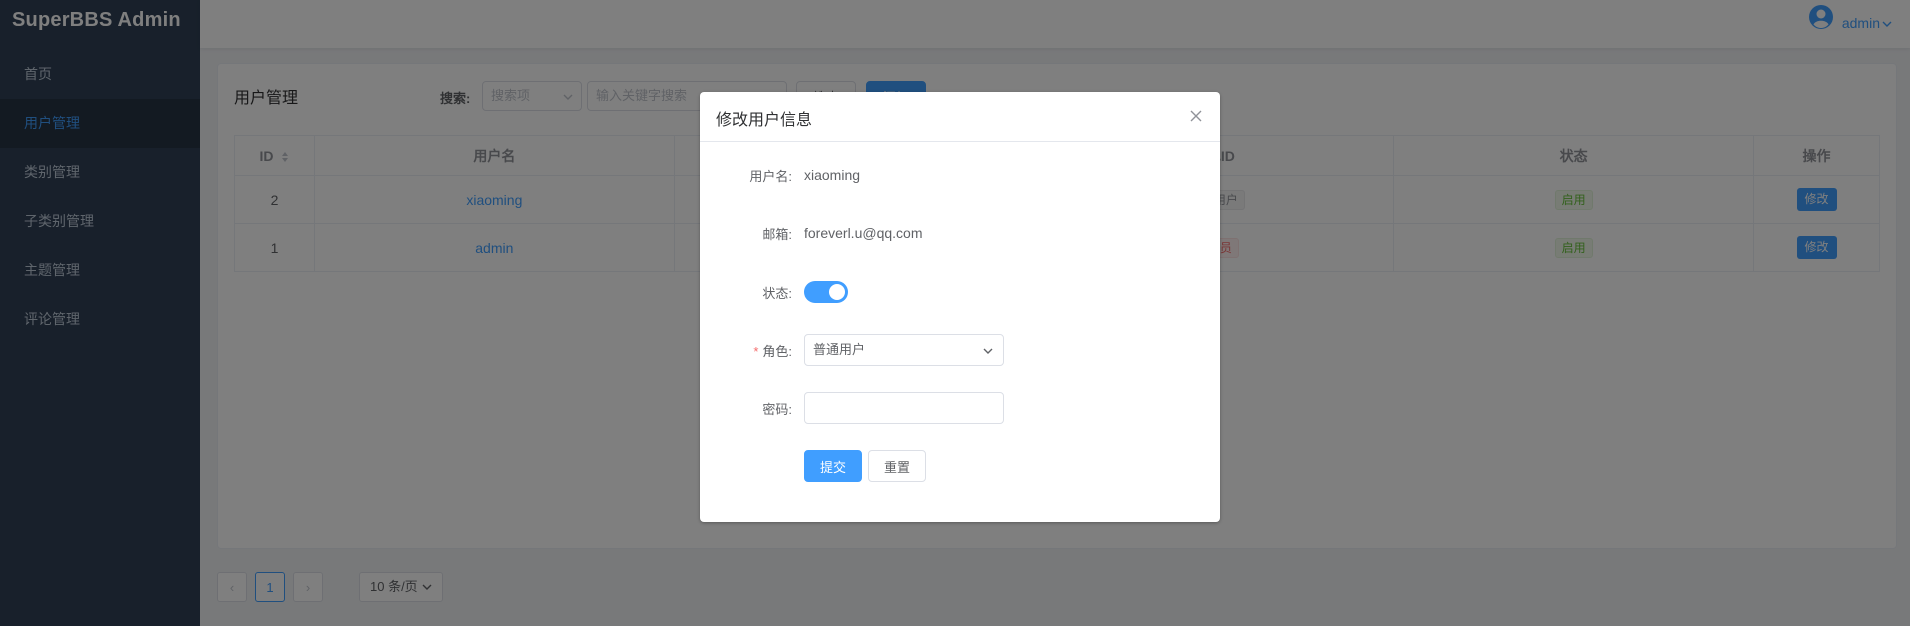  I want to click on role-select-value: 普通用户, so click(839, 349).